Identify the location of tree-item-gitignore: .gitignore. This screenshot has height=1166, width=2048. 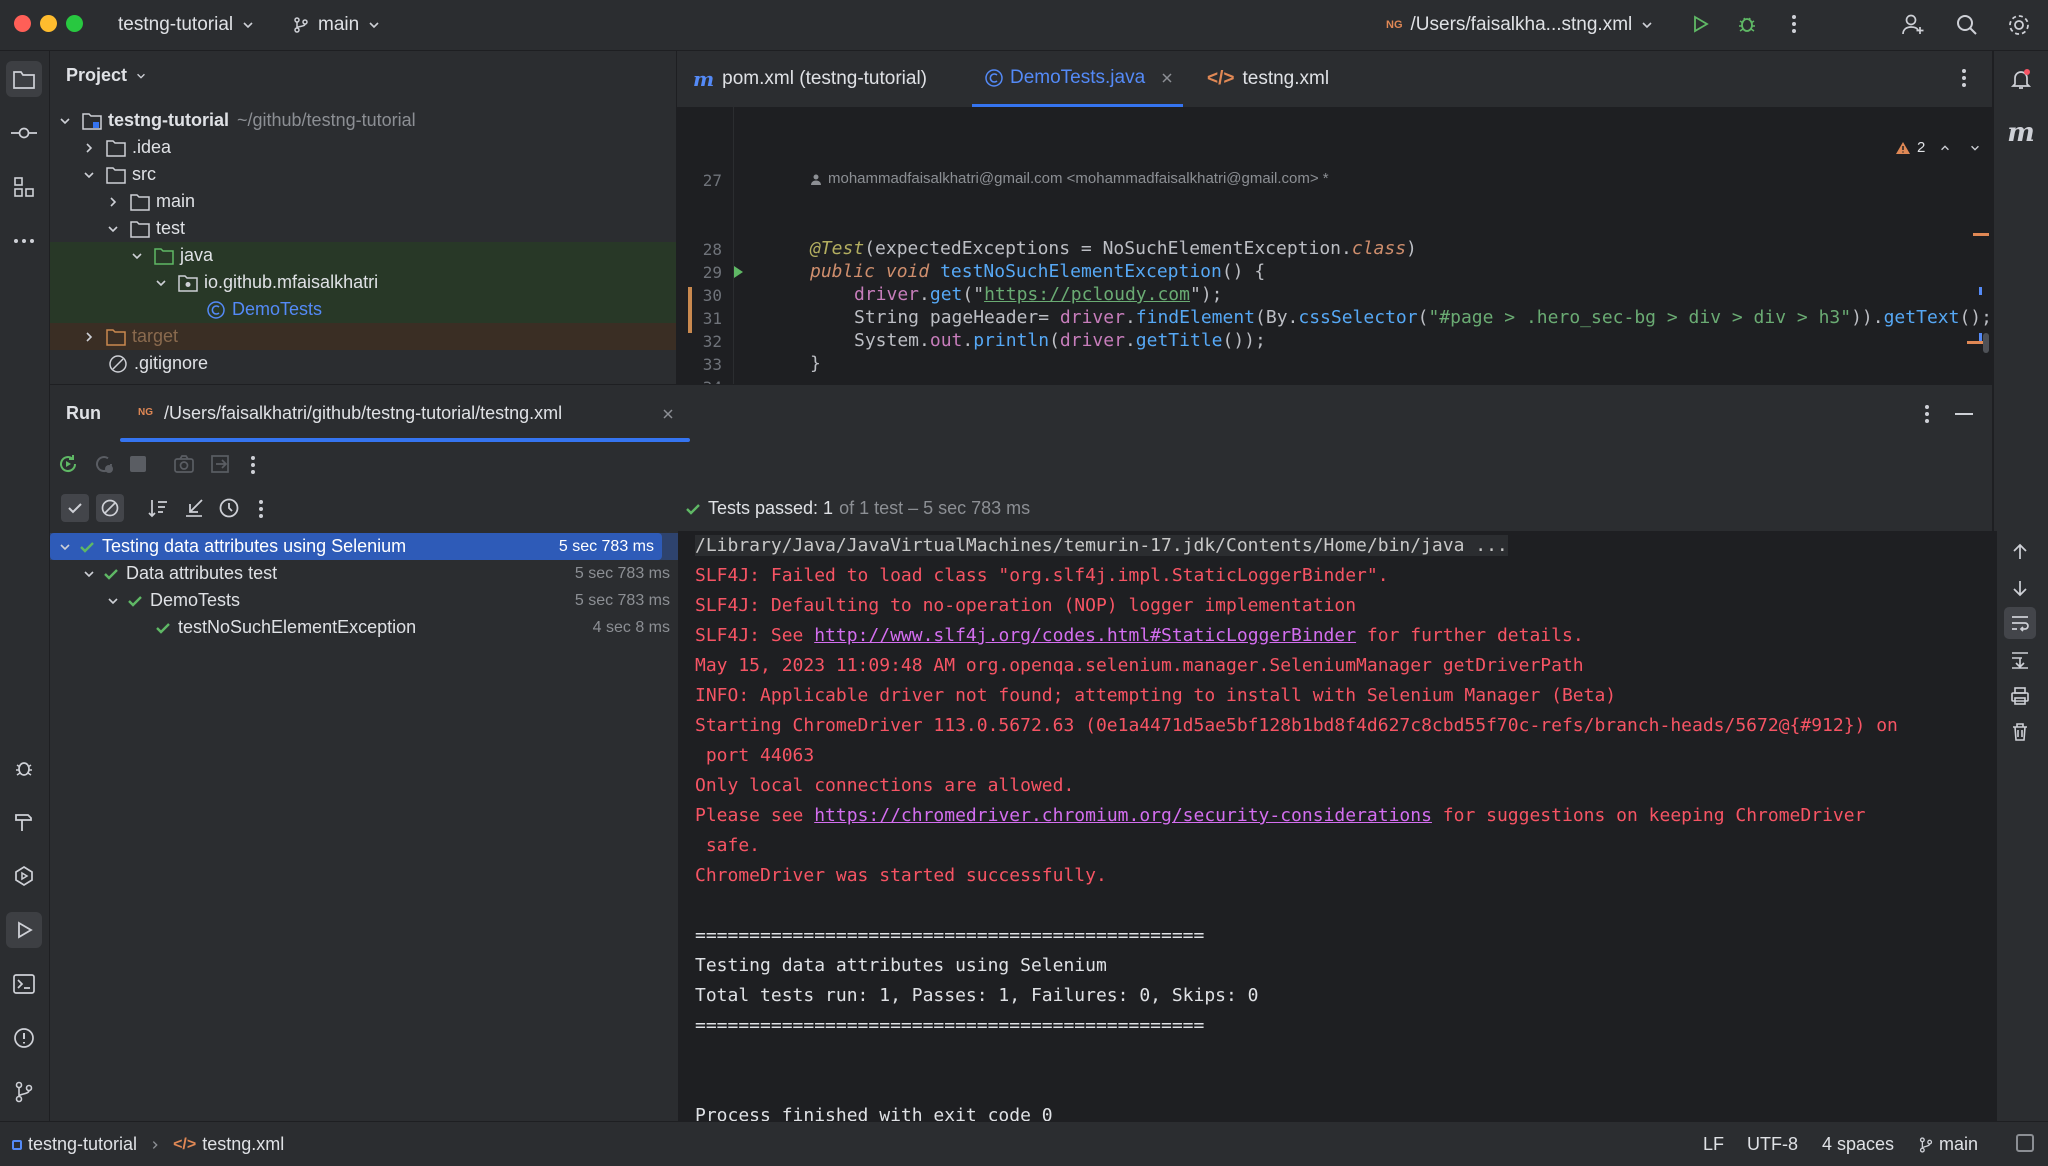
(363, 363).